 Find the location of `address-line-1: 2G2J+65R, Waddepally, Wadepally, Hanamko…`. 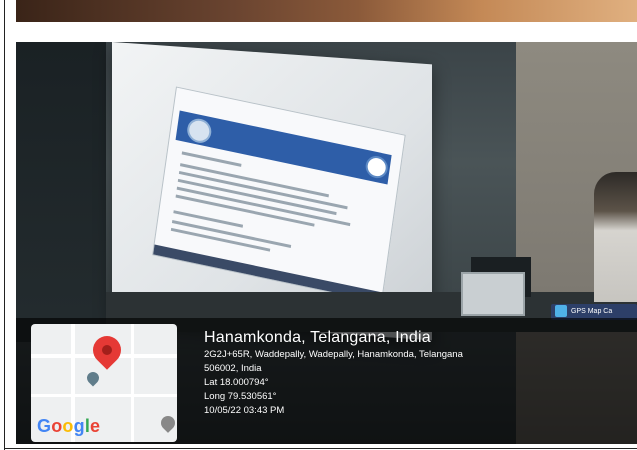

address-line-1: 2G2J+65R, Waddepally, Wadepally, Hanamko… is located at coordinates (333, 354).